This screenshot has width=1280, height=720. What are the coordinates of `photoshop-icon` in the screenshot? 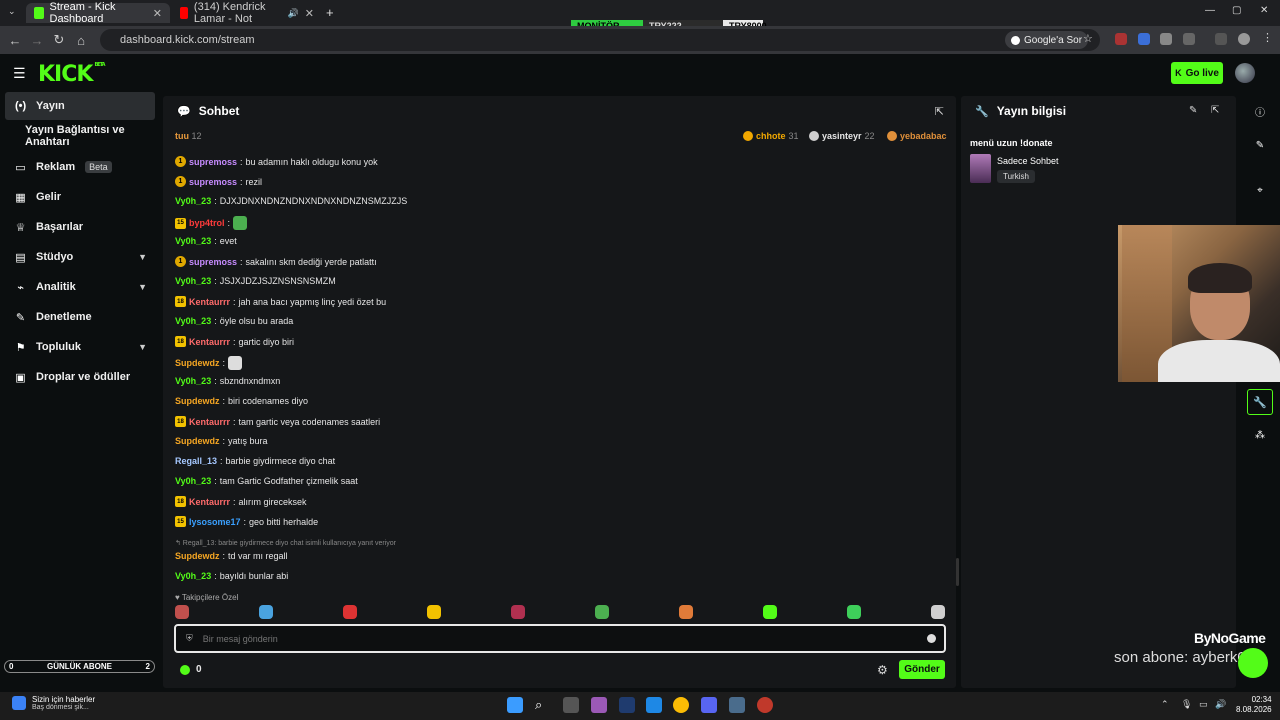 It's located at (627, 705).